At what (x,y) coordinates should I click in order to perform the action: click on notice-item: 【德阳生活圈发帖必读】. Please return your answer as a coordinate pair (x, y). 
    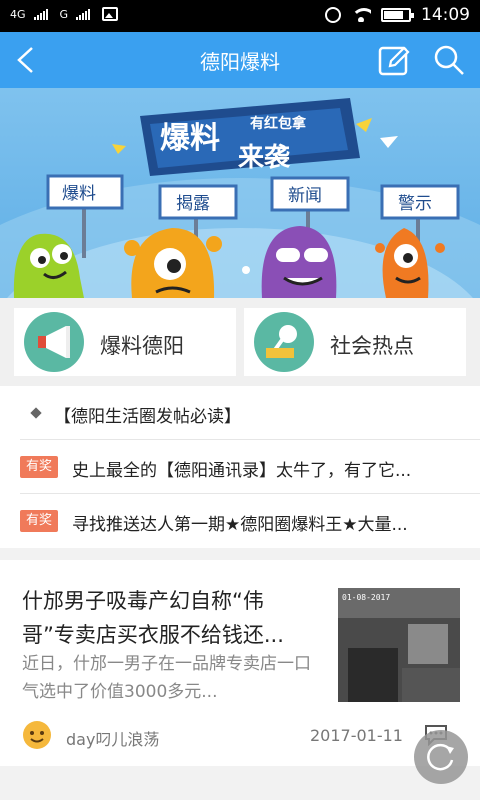
    Looking at the image, I should click on (250, 413).